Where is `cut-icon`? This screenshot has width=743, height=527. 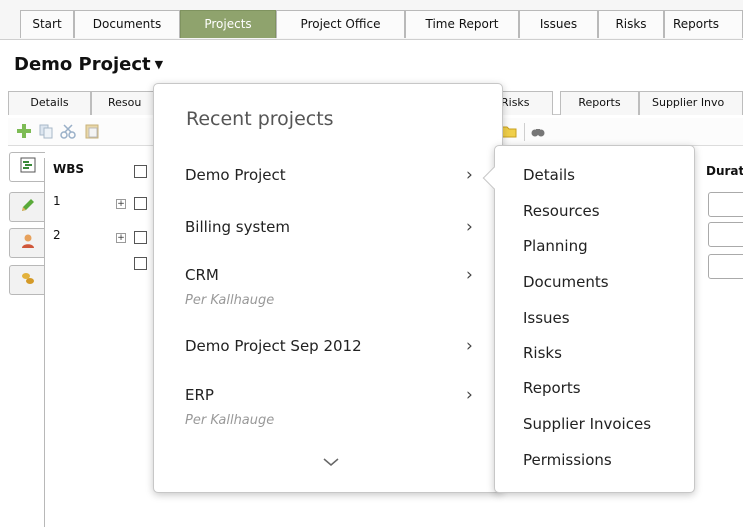 cut-icon is located at coordinates (68, 131).